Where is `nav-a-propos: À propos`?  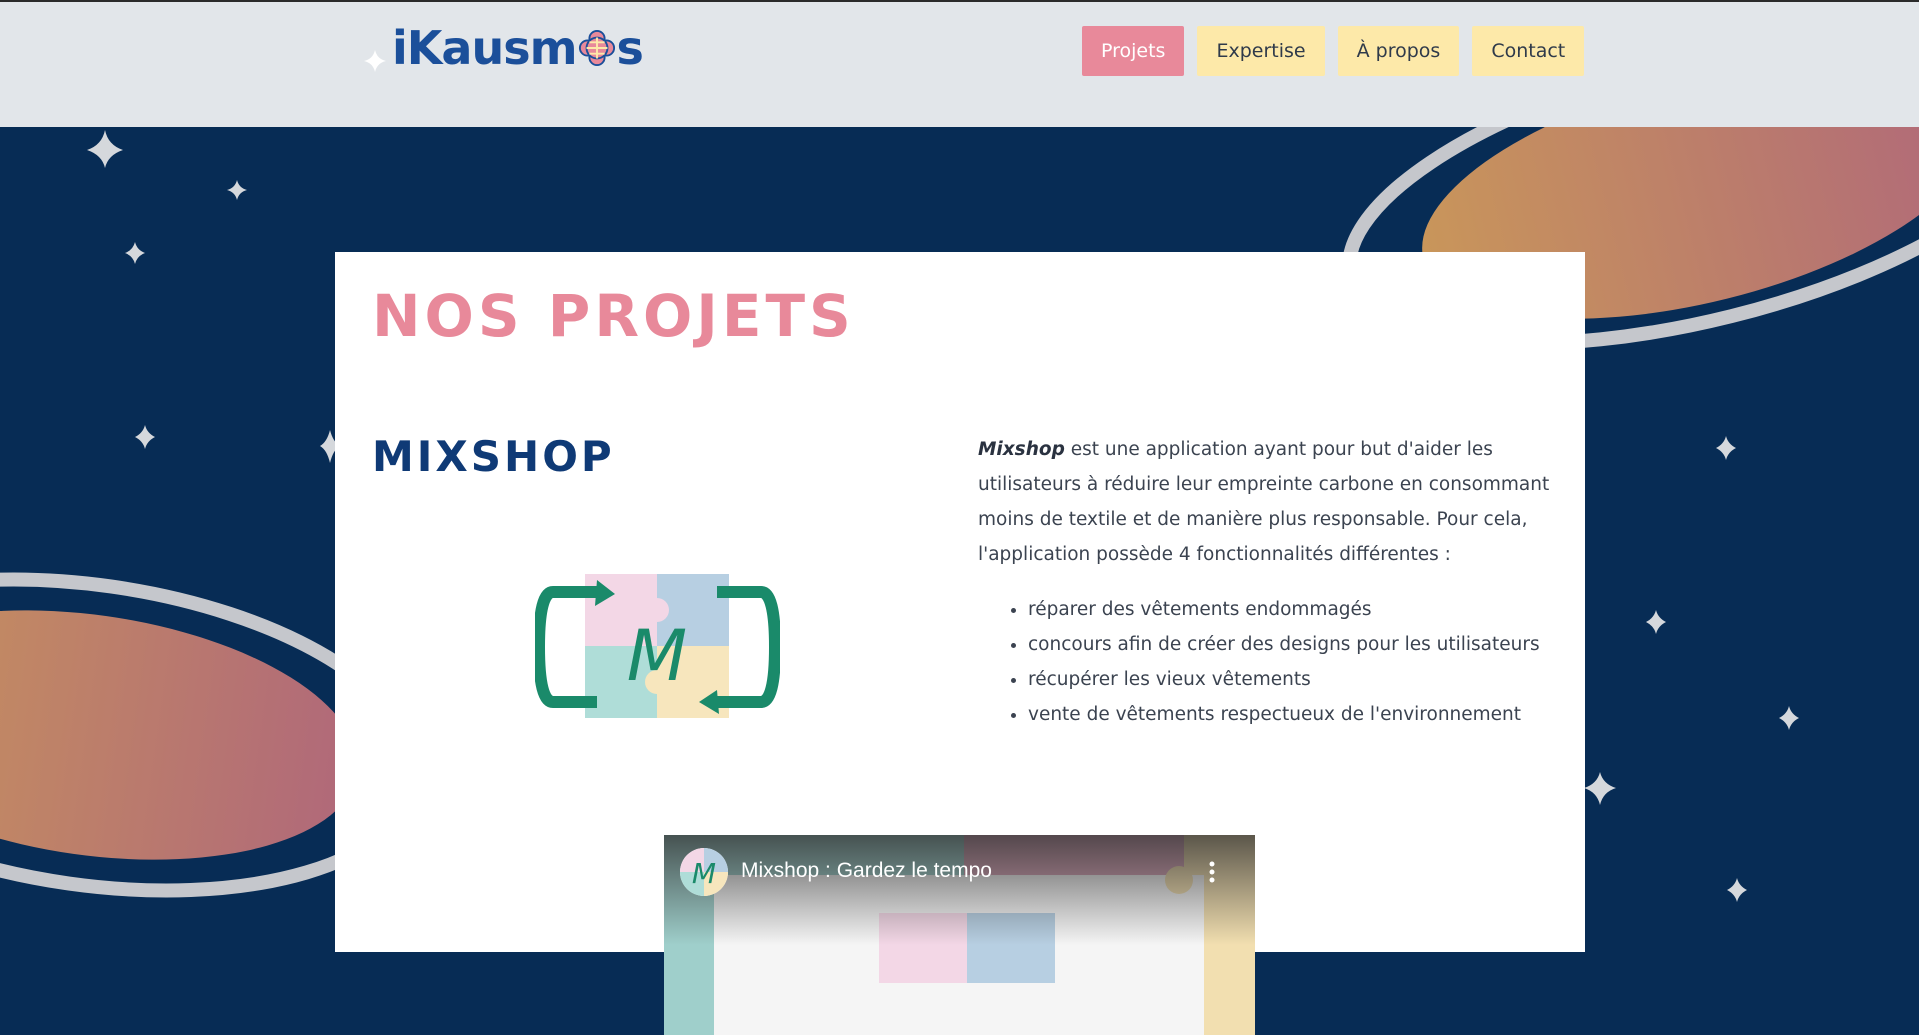 nav-a-propos: À propos is located at coordinates (1398, 51).